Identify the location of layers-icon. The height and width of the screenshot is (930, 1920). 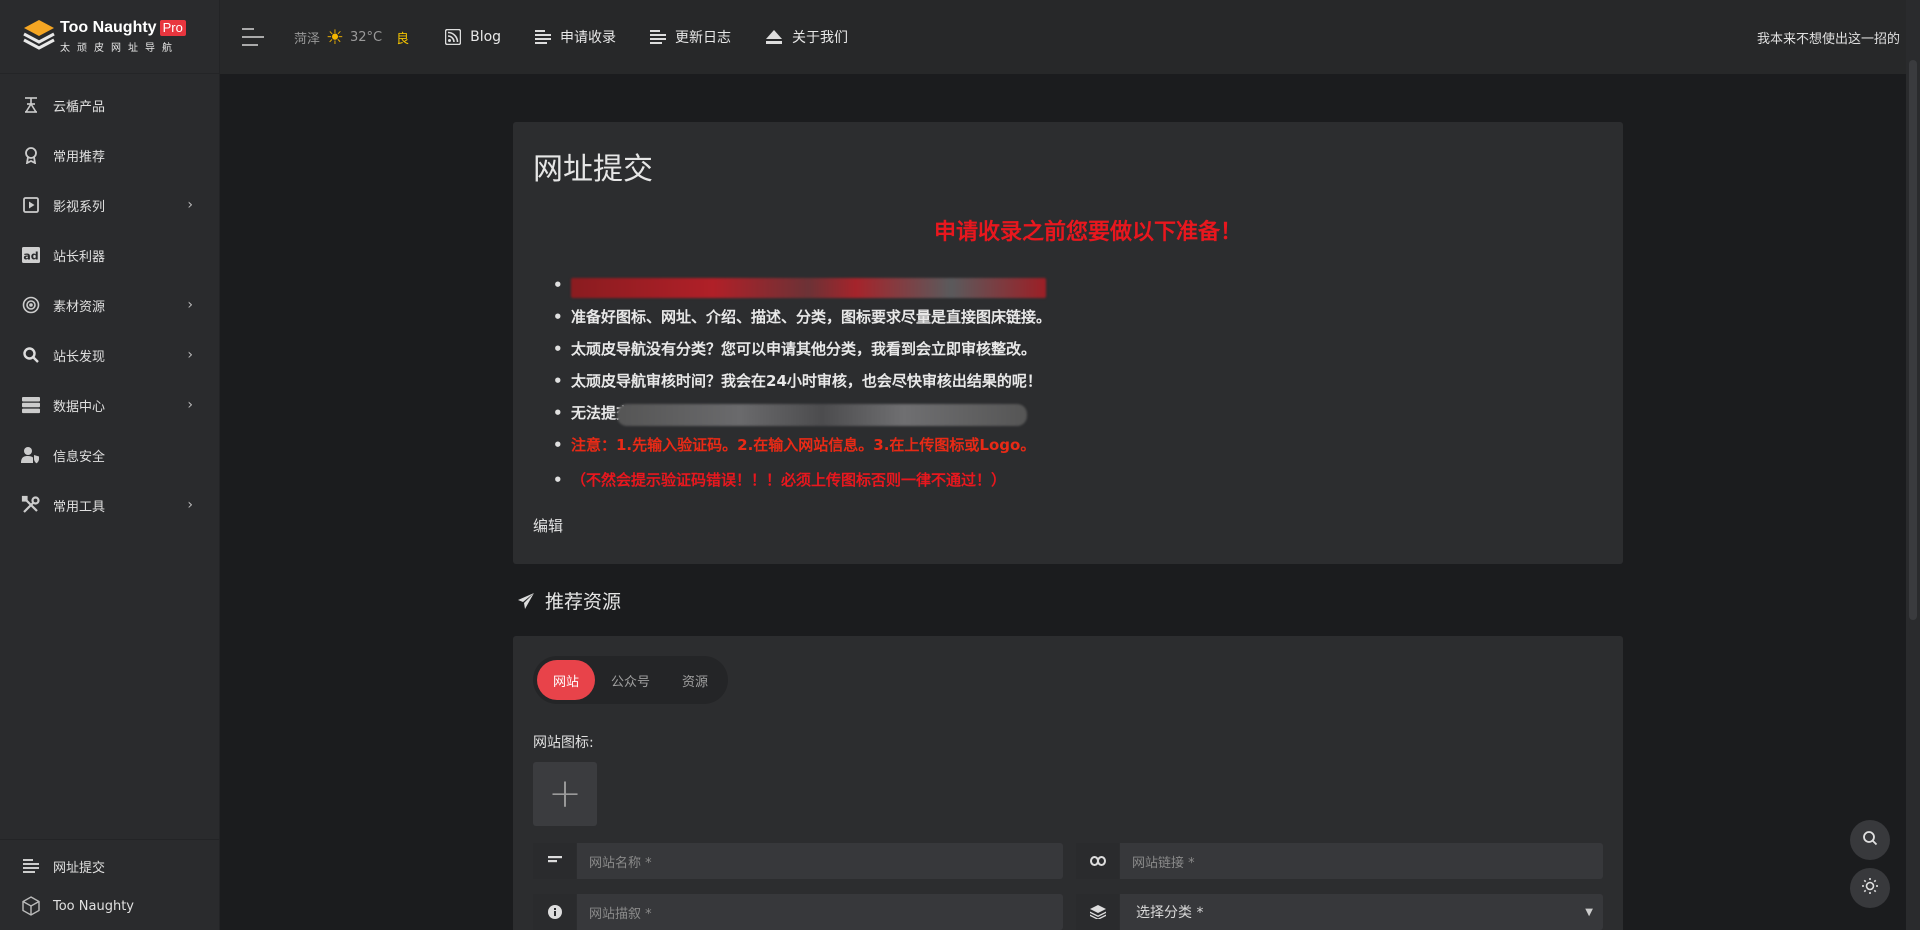
(1098, 912).